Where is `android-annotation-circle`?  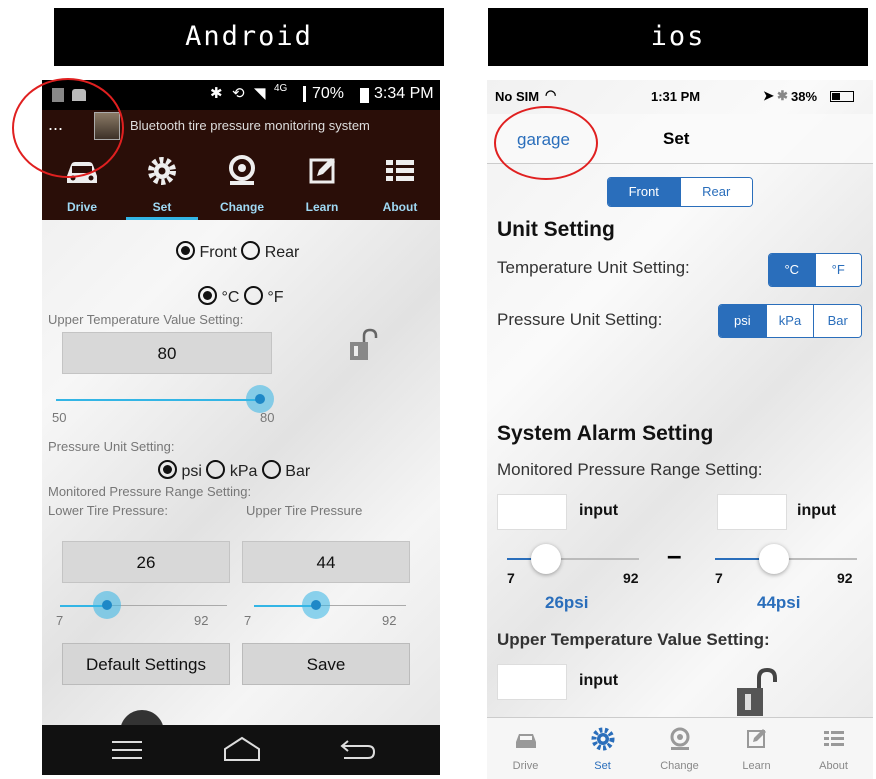
android-annotation-circle is located at coordinates (68, 128).